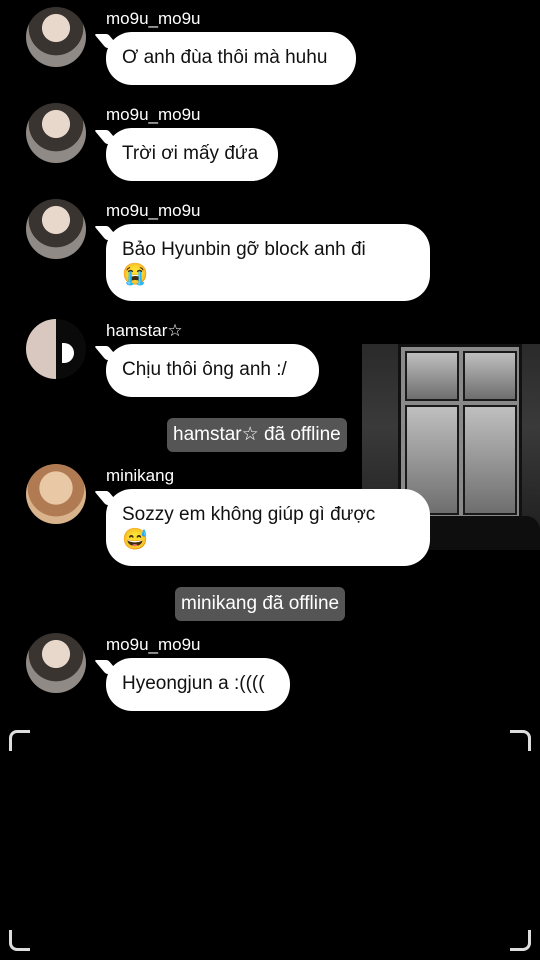  Describe the element at coordinates (268, 262) in the screenshot. I see `message-bubble: Bảo Hyunbin gỡ block anh đi 😭` at that location.